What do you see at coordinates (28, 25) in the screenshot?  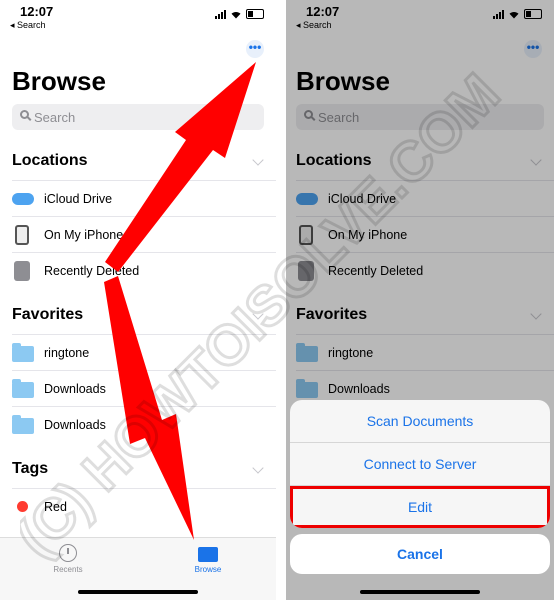 I see `back-to-search-link: ◂ Search` at bounding box center [28, 25].